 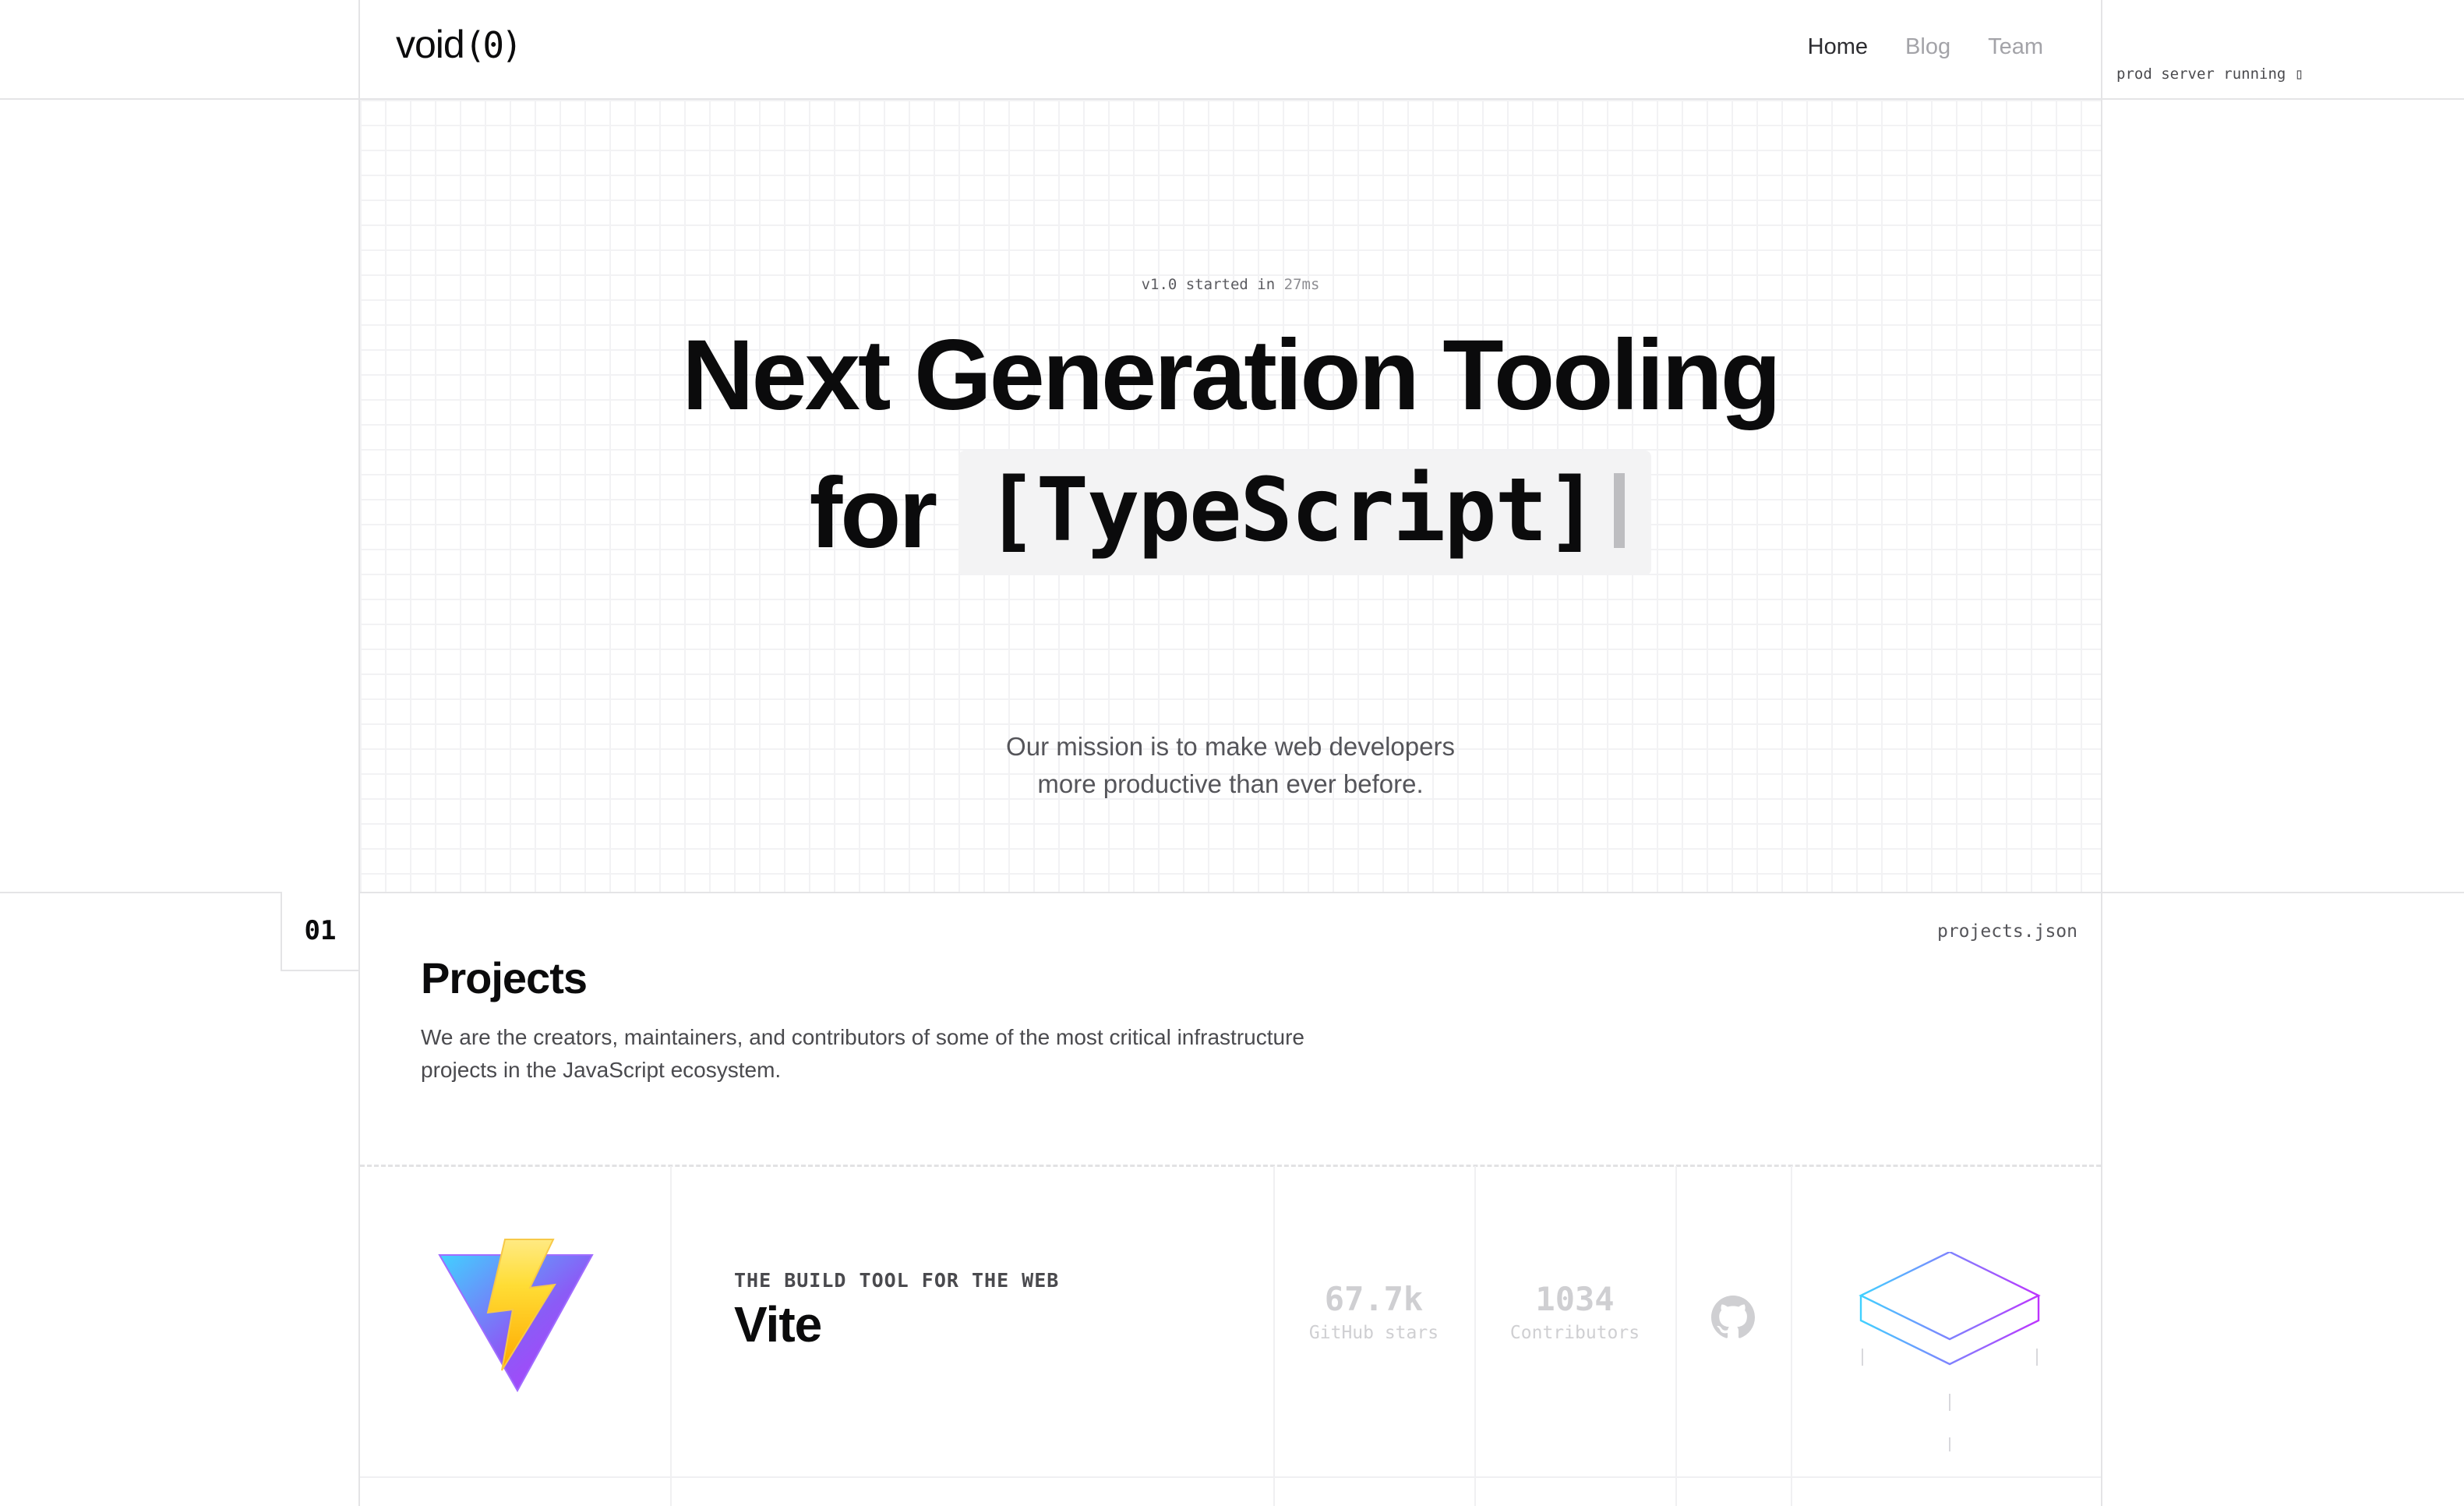 What do you see at coordinates (1733, 1317) in the screenshot?
I see `github-icon` at bounding box center [1733, 1317].